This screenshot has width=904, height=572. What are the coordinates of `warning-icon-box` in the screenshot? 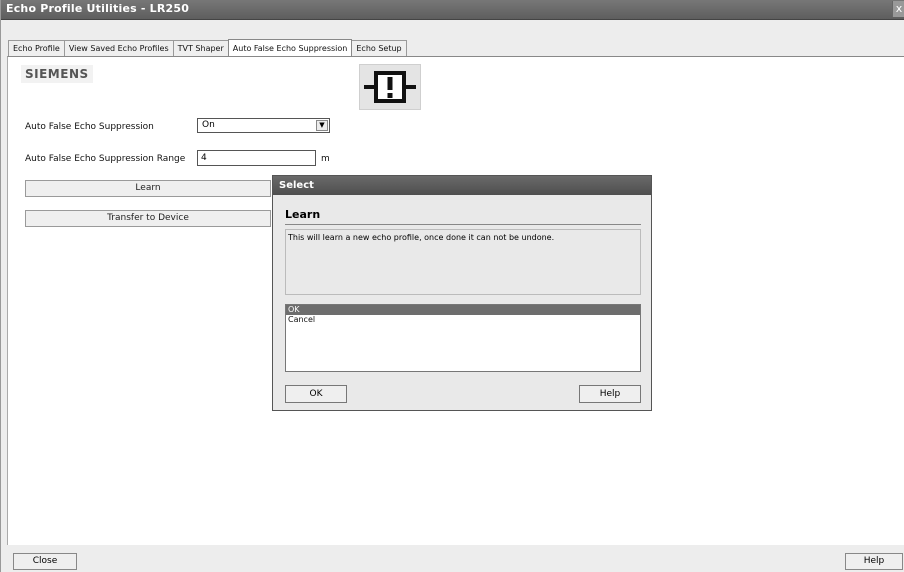 It's located at (390, 87).